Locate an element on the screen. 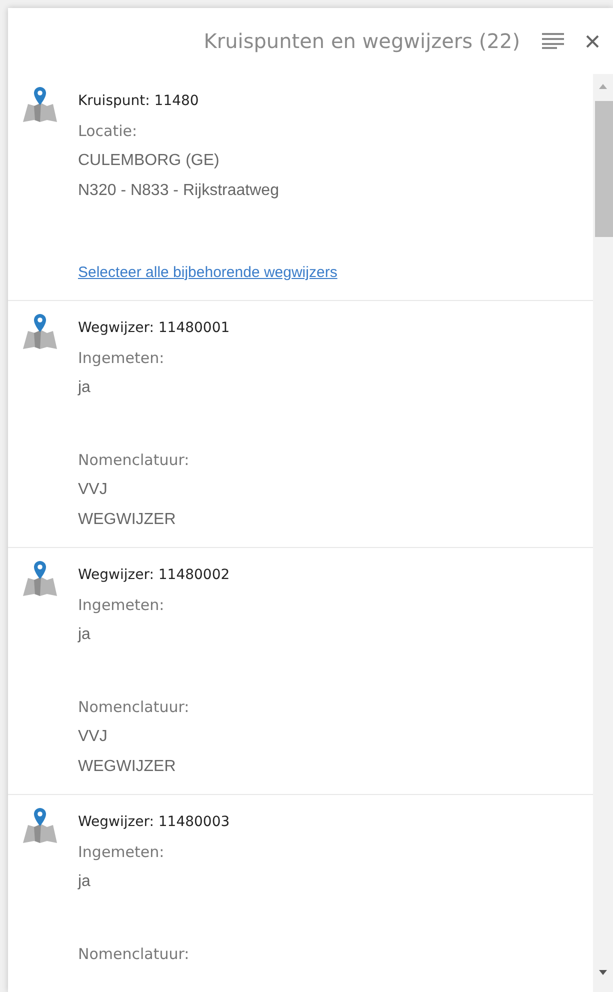  scrollbar is located at coordinates (603, 533).